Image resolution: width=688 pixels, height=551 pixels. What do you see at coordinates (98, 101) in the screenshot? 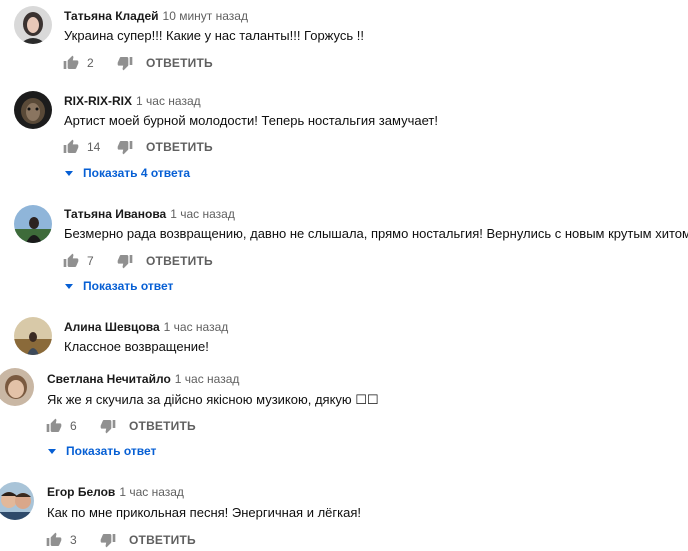
I see `author-name: RIX-RIX-RIX` at bounding box center [98, 101].